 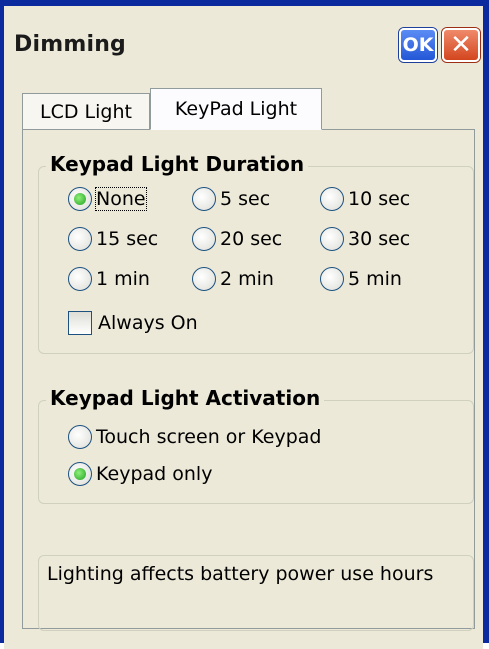 I want to click on activation-group, so click(x=256, y=452).